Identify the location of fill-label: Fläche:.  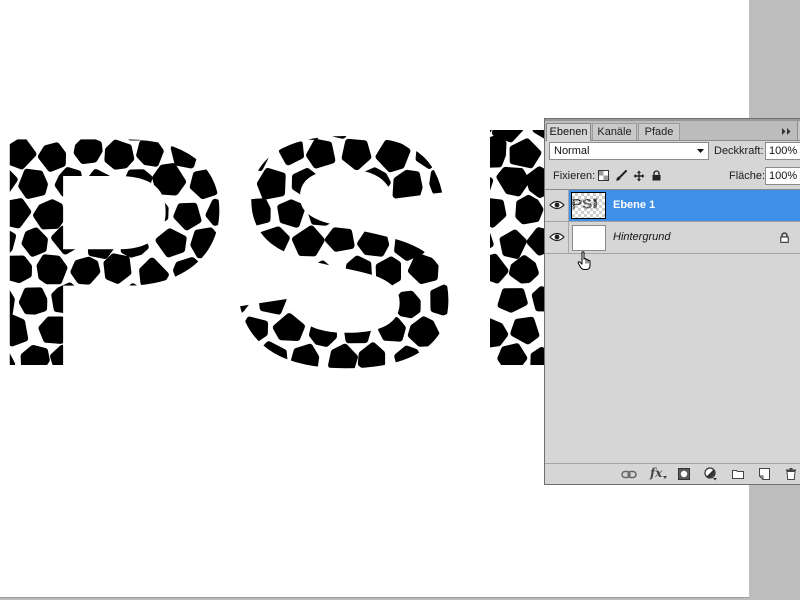
(747, 176).